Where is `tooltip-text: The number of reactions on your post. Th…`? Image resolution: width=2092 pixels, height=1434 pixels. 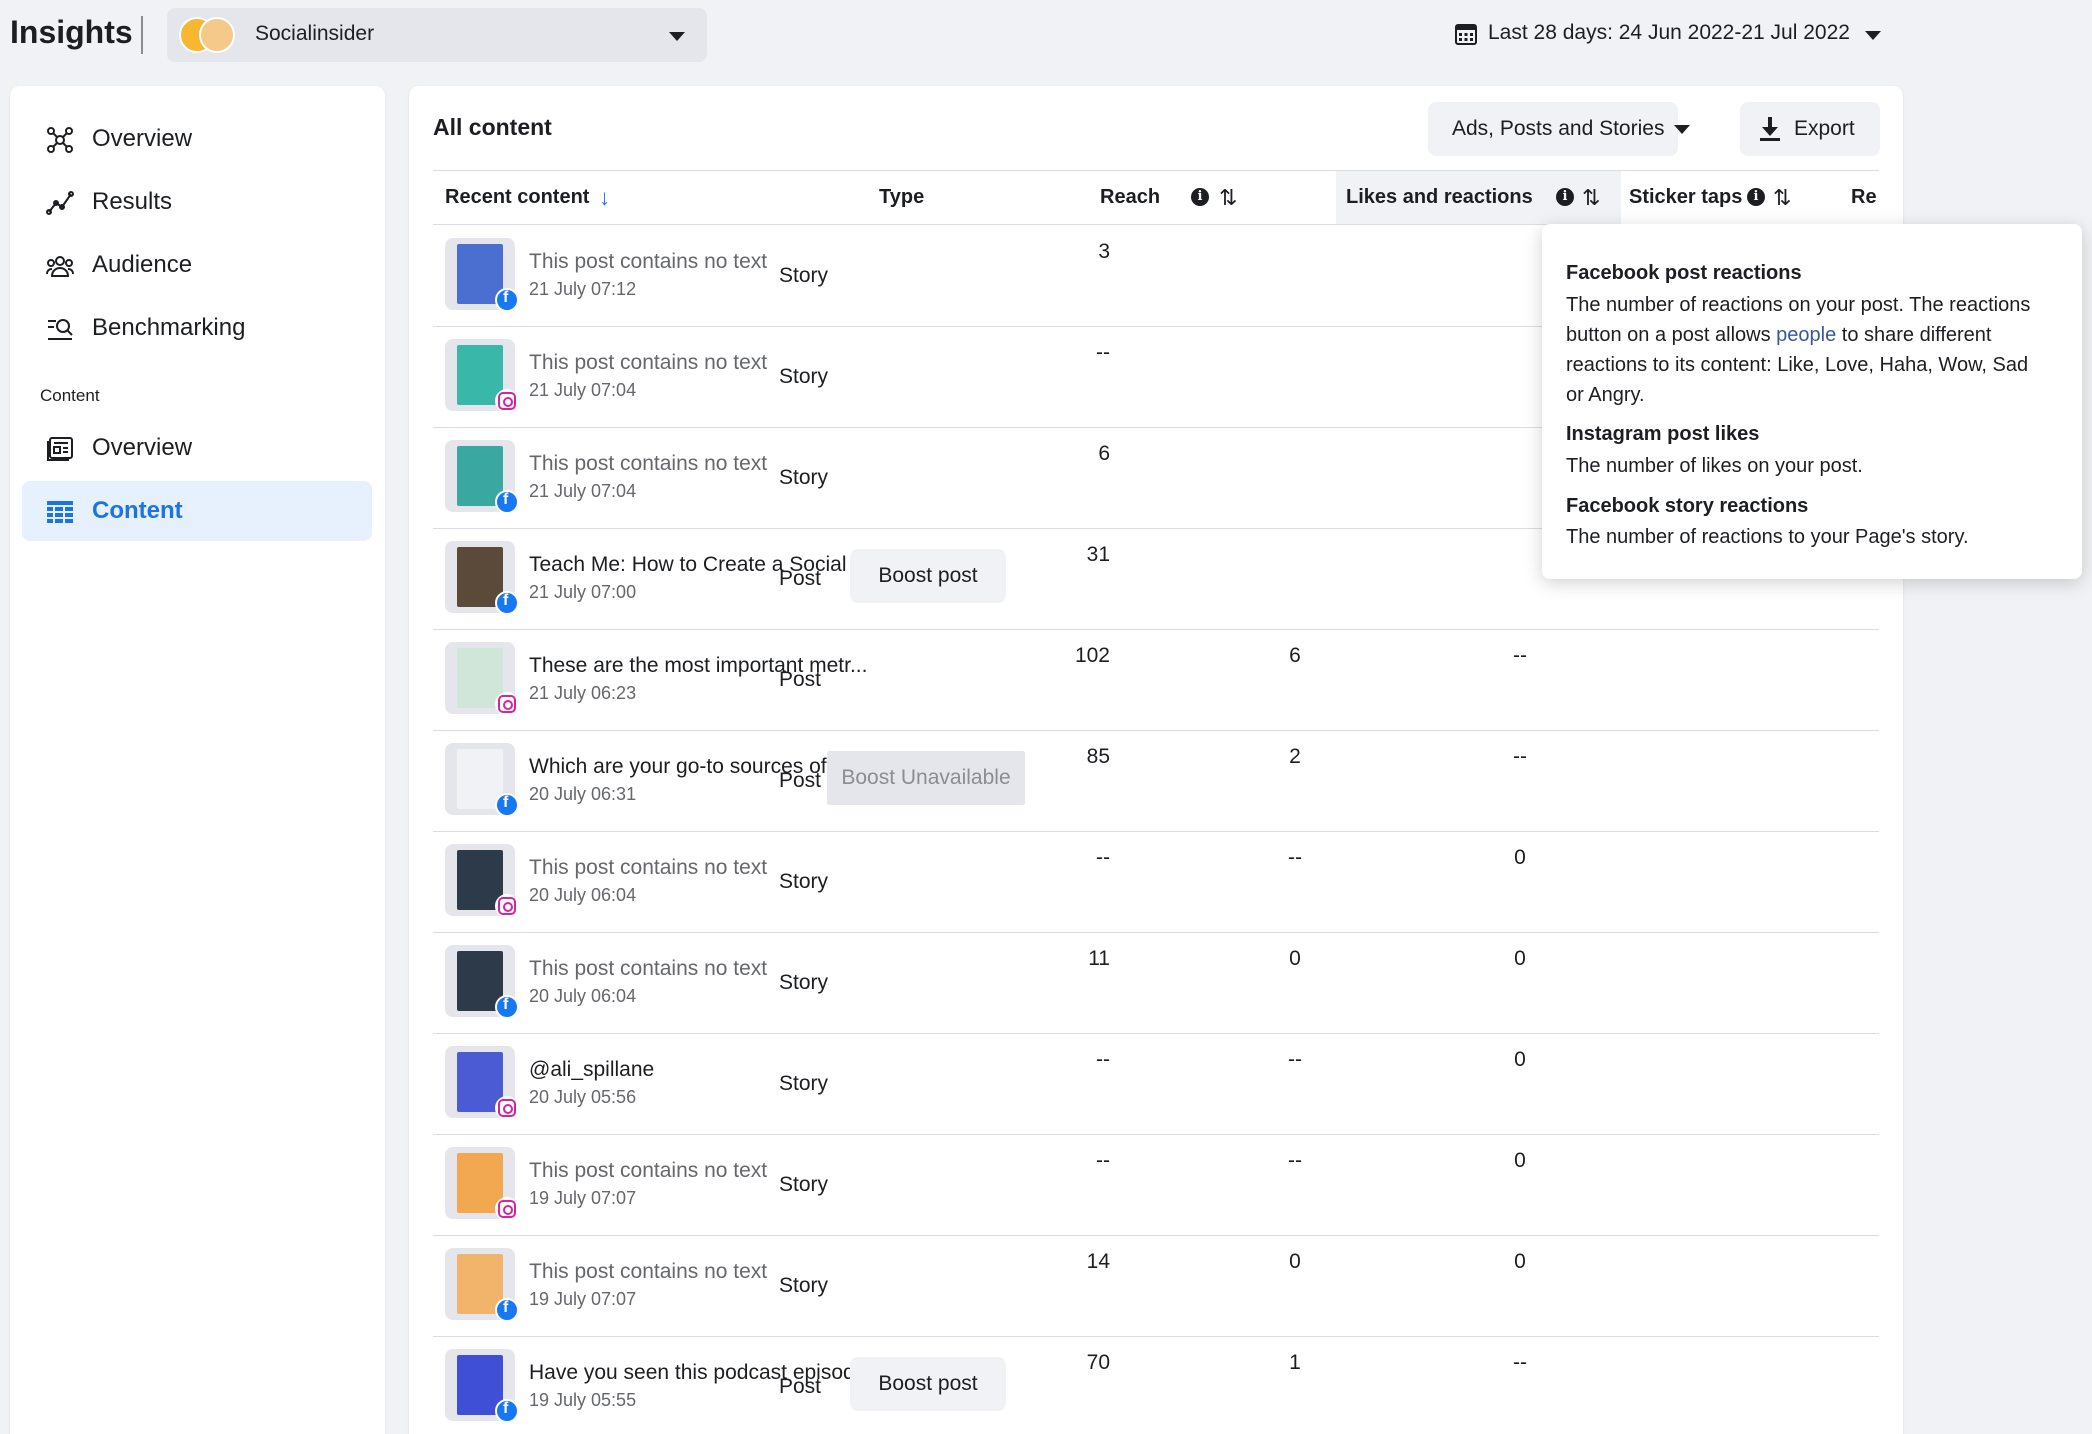 tooltip-text: The number of reactions on your post. Th… is located at coordinates (1798, 350).